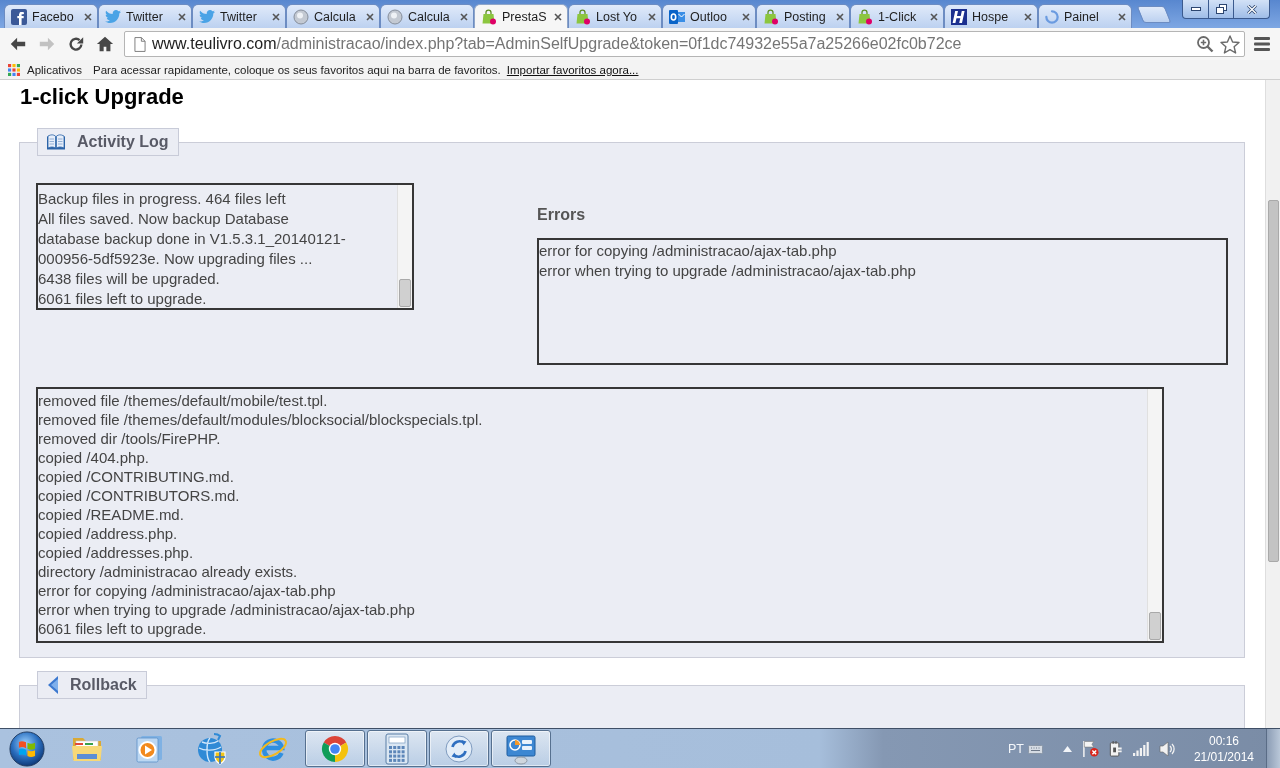 This screenshot has width=1280, height=768. What do you see at coordinates (116, 552) in the screenshot?
I see `log-line: copied /addresses.php.` at bounding box center [116, 552].